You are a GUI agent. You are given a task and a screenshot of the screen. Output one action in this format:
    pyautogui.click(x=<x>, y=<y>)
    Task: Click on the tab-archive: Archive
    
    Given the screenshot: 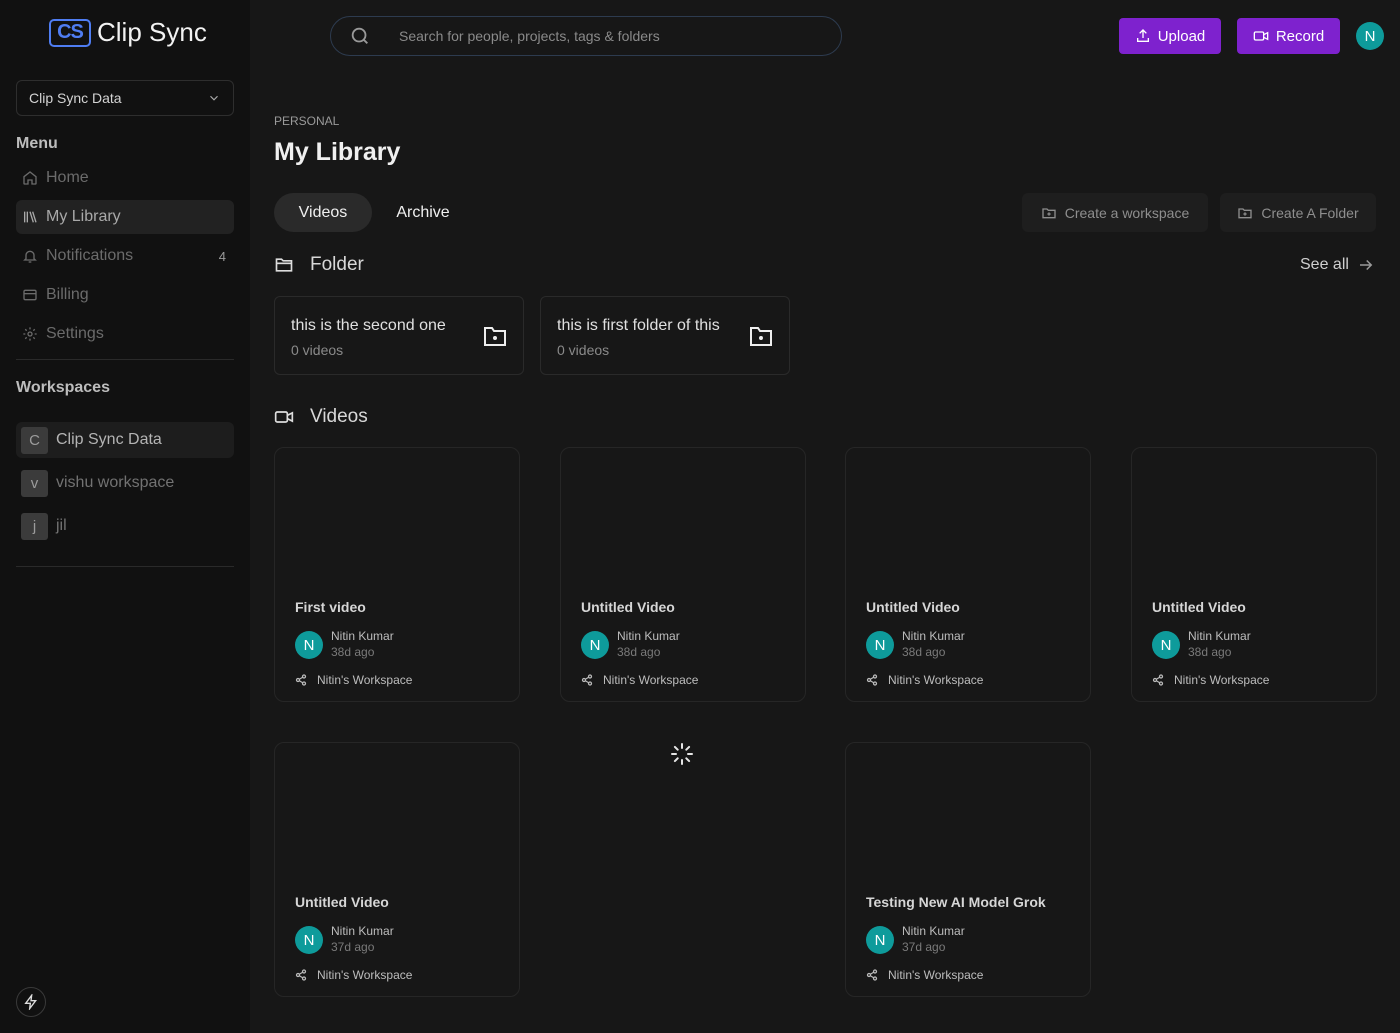 What is the action you would take?
    pyautogui.click(x=423, y=212)
    